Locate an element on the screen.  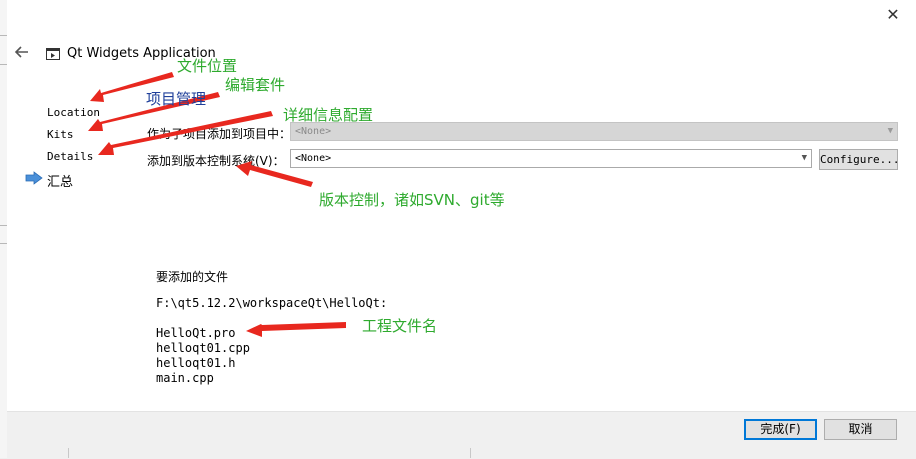
vcs-label: 添加到版本控制系统(V)： is located at coordinates (216, 161).